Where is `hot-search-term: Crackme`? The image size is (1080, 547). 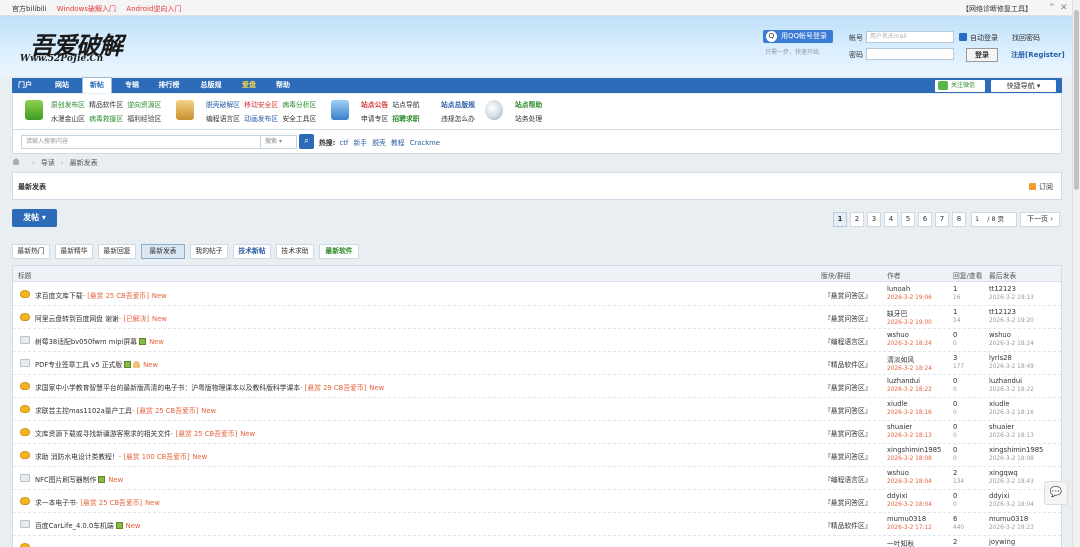 hot-search-term: Crackme is located at coordinates (425, 143).